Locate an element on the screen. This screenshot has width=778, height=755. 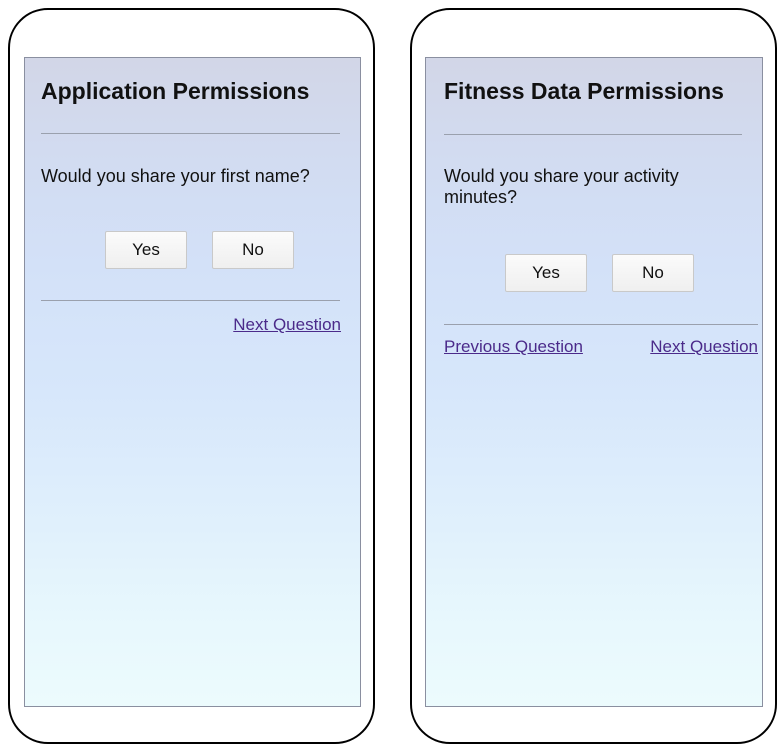
question-text: Would you share your first name? is located at coordinates (175, 176).